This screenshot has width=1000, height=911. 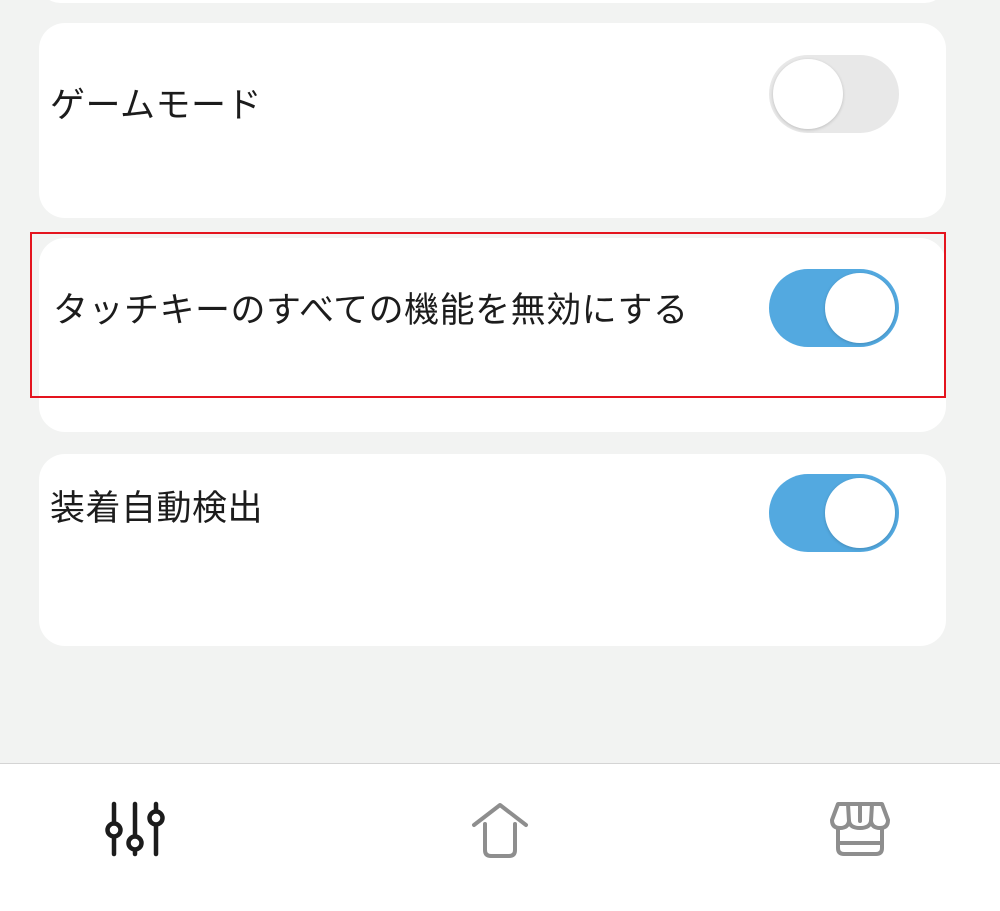 I want to click on game-mode-toggle, so click(x=834, y=94).